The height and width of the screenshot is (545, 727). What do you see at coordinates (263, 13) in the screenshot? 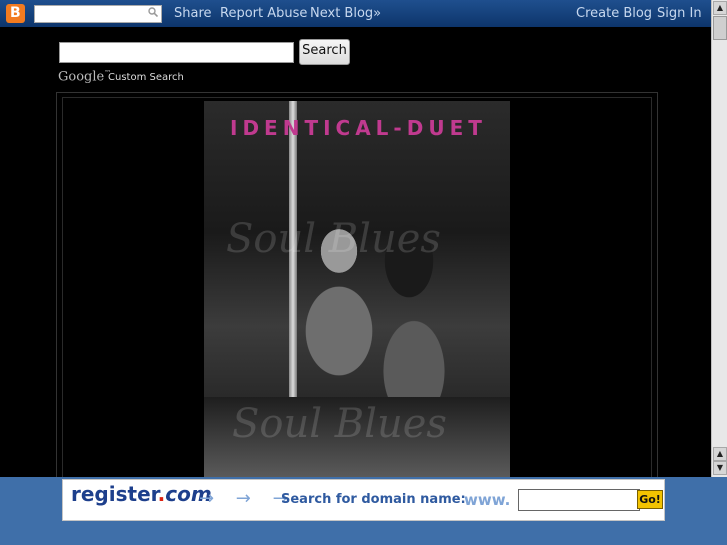
I see `report-abuse-link: Report Abuse` at bounding box center [263, 13].